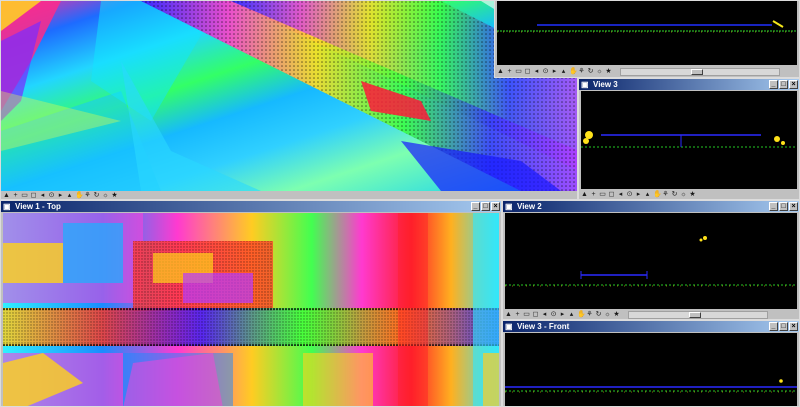 The width and height of the screenshot is (800, 407). I want to click on view2-title: View 2, so click(529, 206).